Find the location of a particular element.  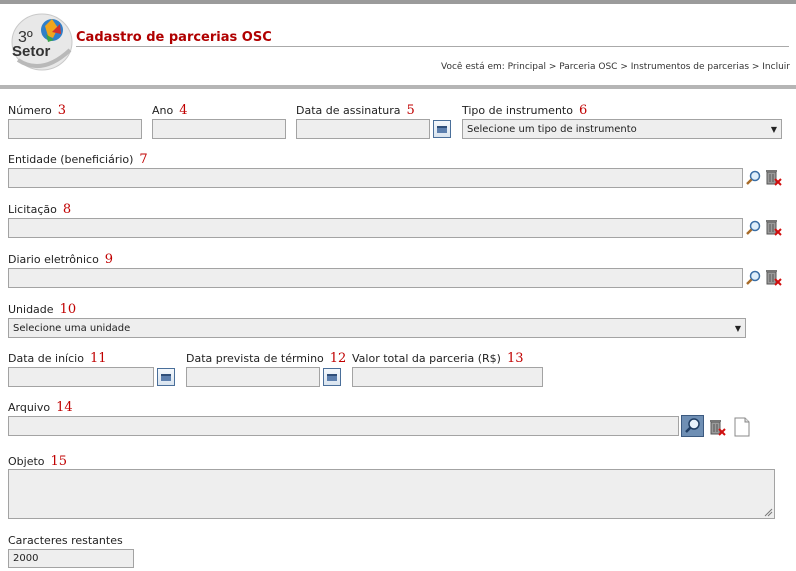

section-divider is located at coordinates (398, 87).